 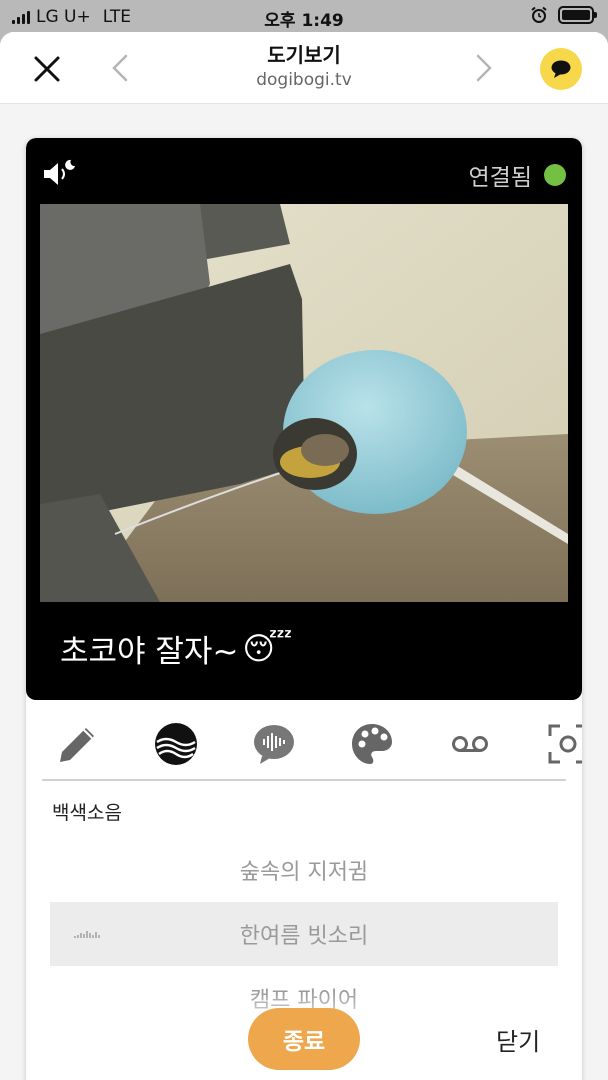 I want to click on chat-button, so click(x=561, y=69).